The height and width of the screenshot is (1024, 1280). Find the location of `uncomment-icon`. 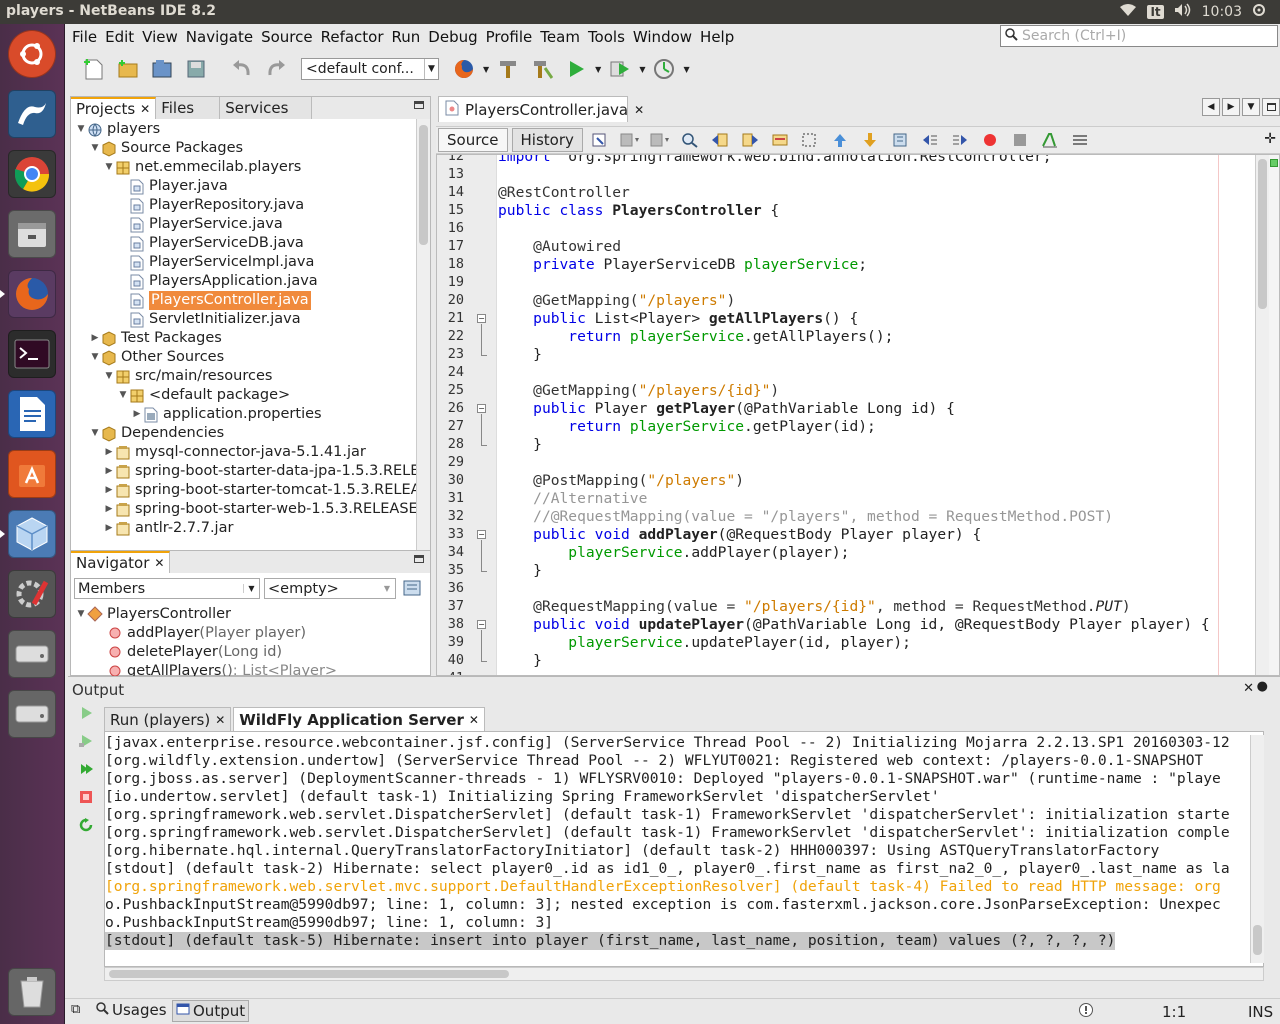

uncomment-icon is located at coordinates (1080, 140).